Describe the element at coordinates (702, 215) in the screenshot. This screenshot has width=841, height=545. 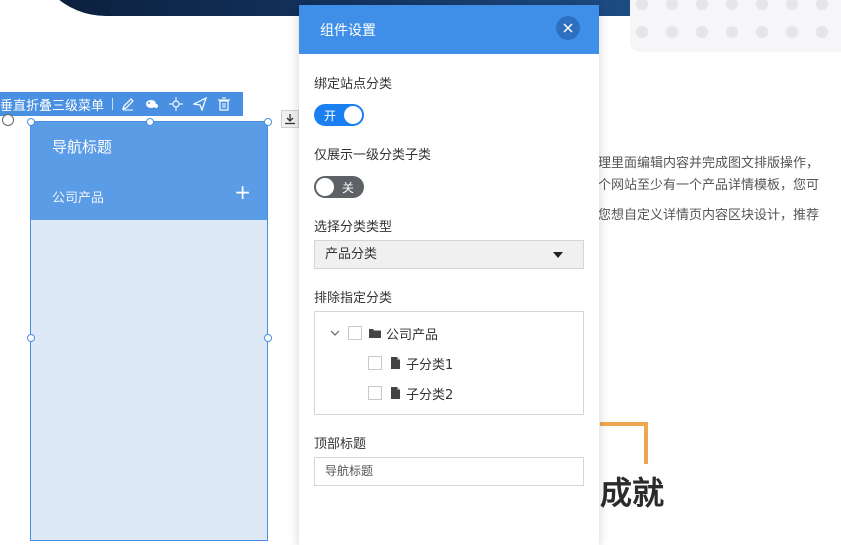
I see `background-paragraph-line: 果您想自定义详情页内容区块设计，推荐` at that location.